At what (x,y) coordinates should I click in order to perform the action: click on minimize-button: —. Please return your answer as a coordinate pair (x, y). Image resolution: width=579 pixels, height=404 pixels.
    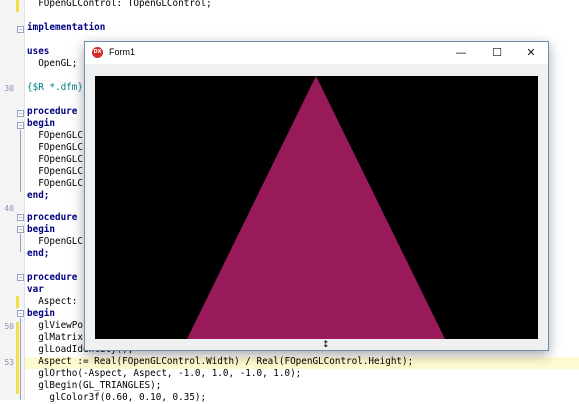
    Looking at the image, I should click on (461, 53).